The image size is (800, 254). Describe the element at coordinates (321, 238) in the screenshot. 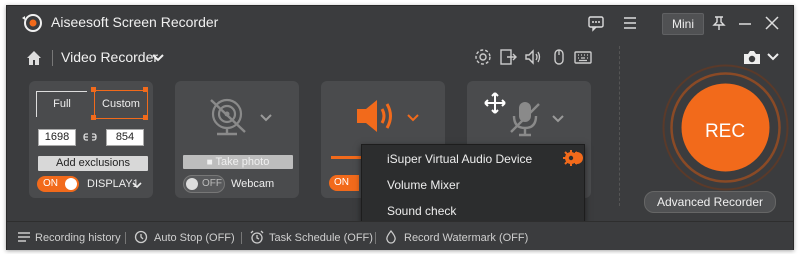

I see `task-schedule-link: Task Schedule (OFF)` at that location.